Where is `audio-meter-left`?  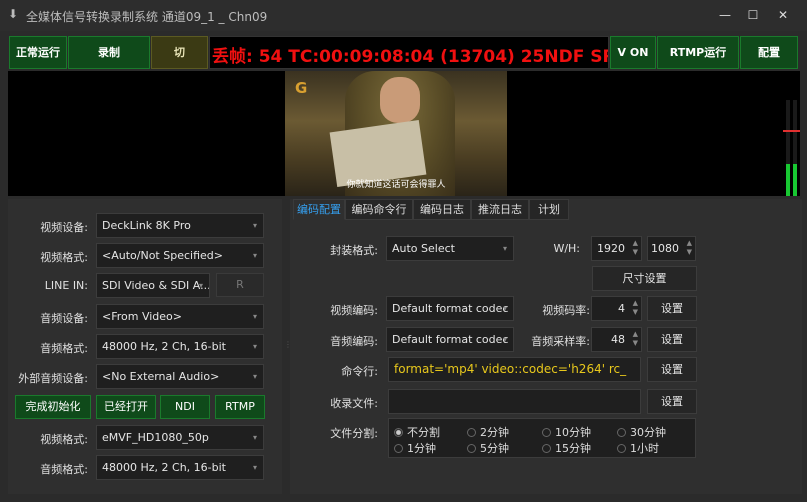 audio-meter-left is located at coordinates (788, 148).